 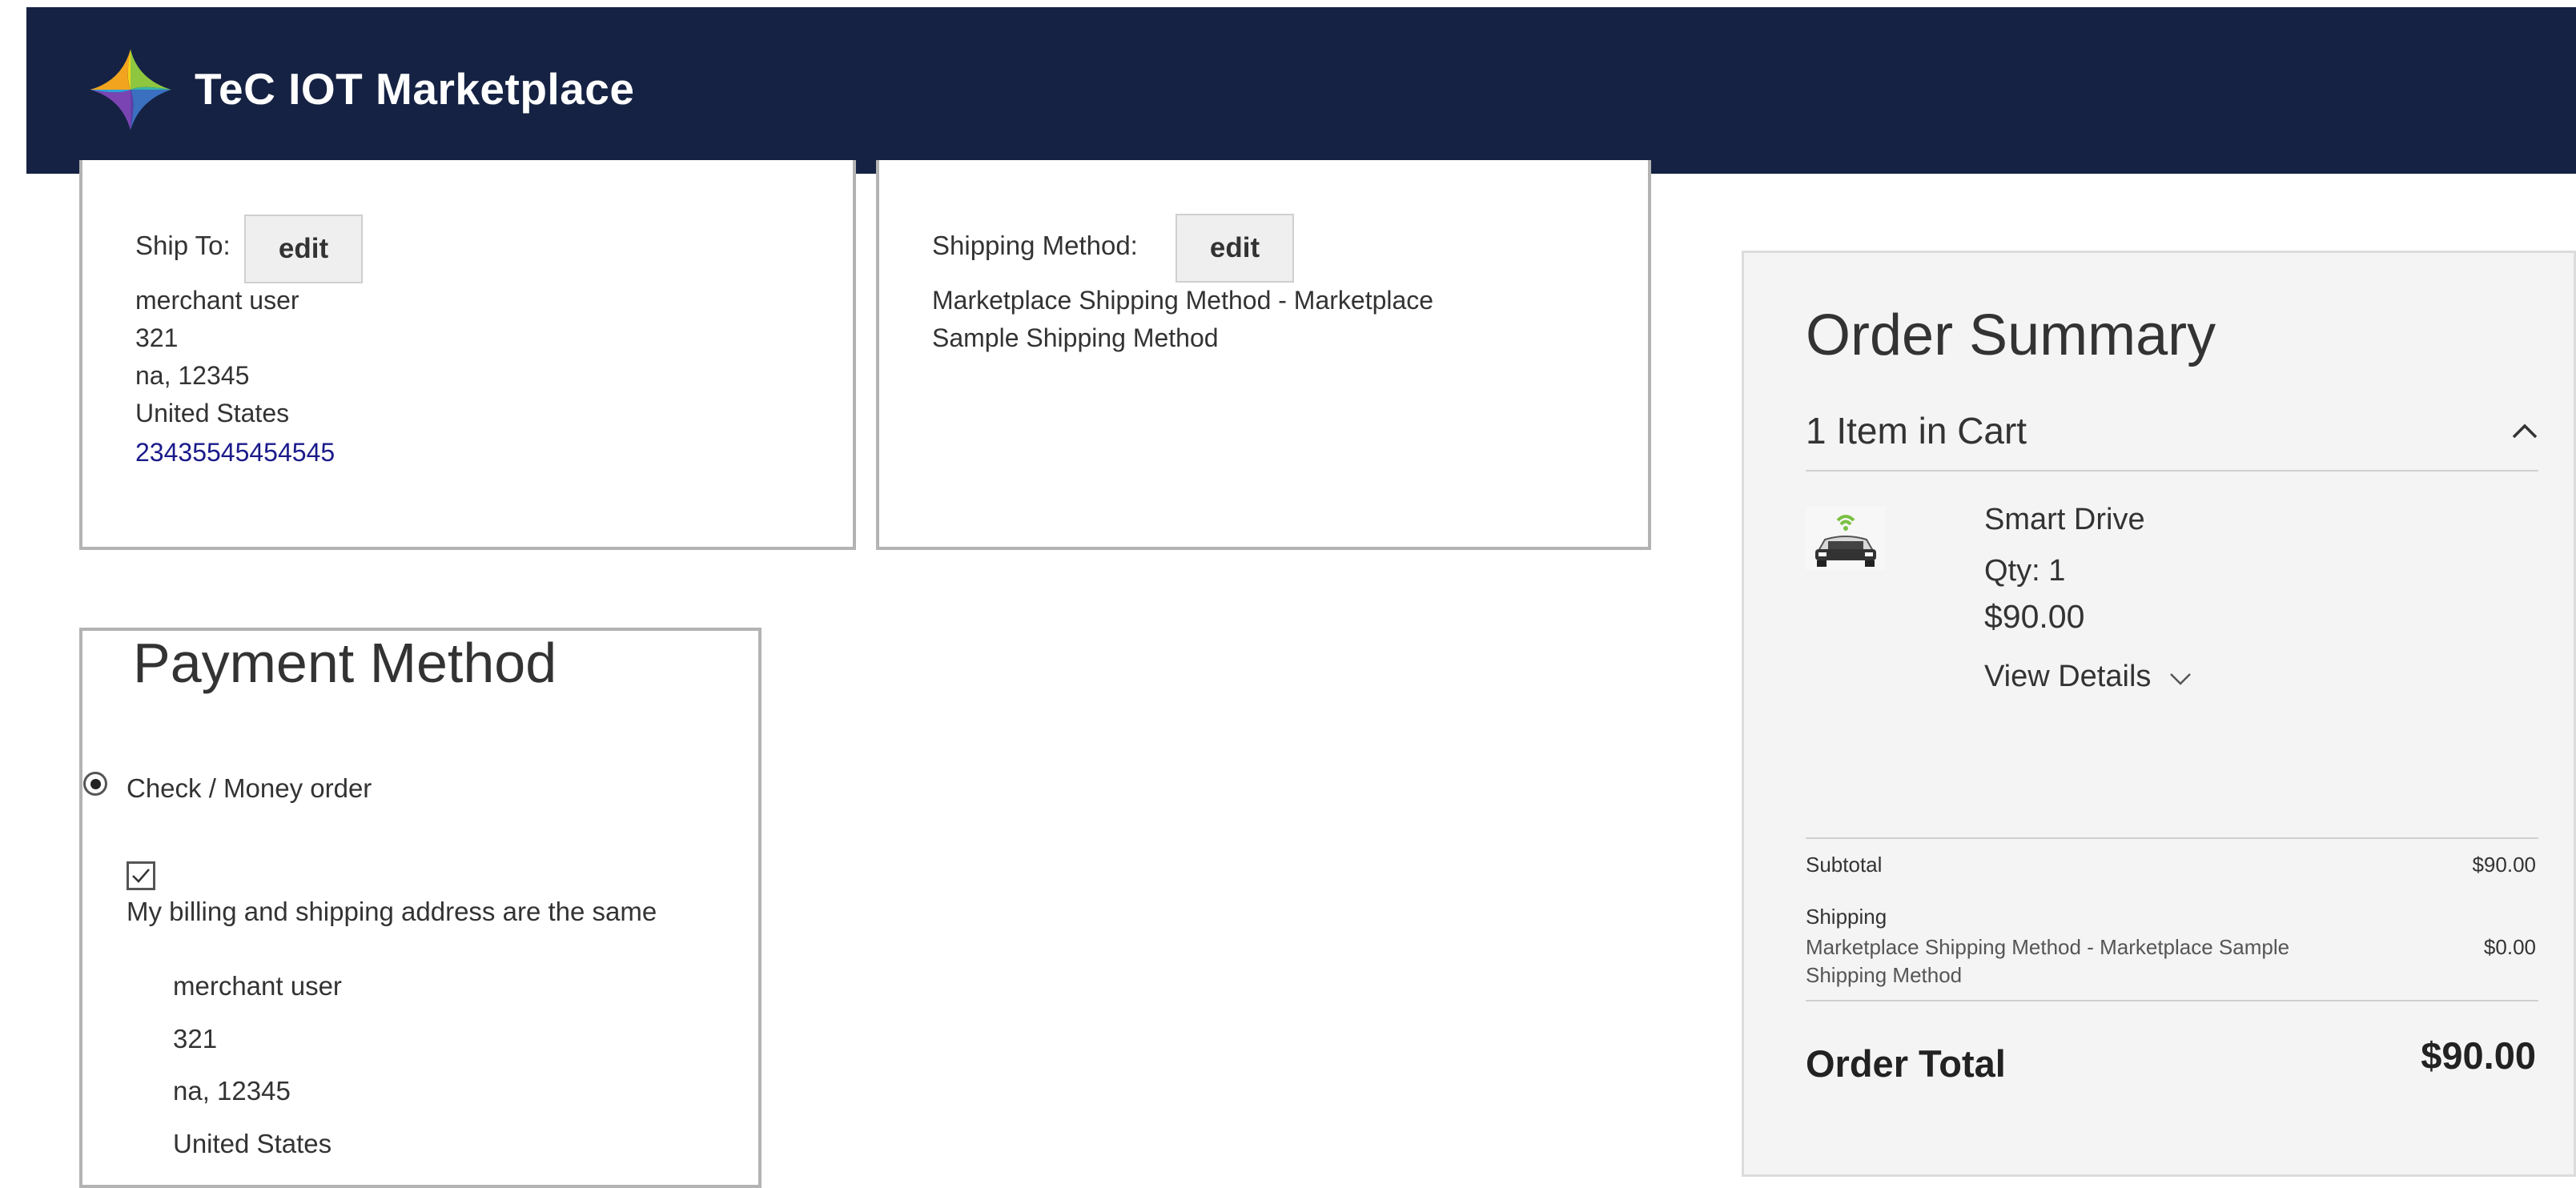 What do you see at coordinates (2172, 471) in the screenshot?
I see `cart-divider` at bounding box center [2172, 471].